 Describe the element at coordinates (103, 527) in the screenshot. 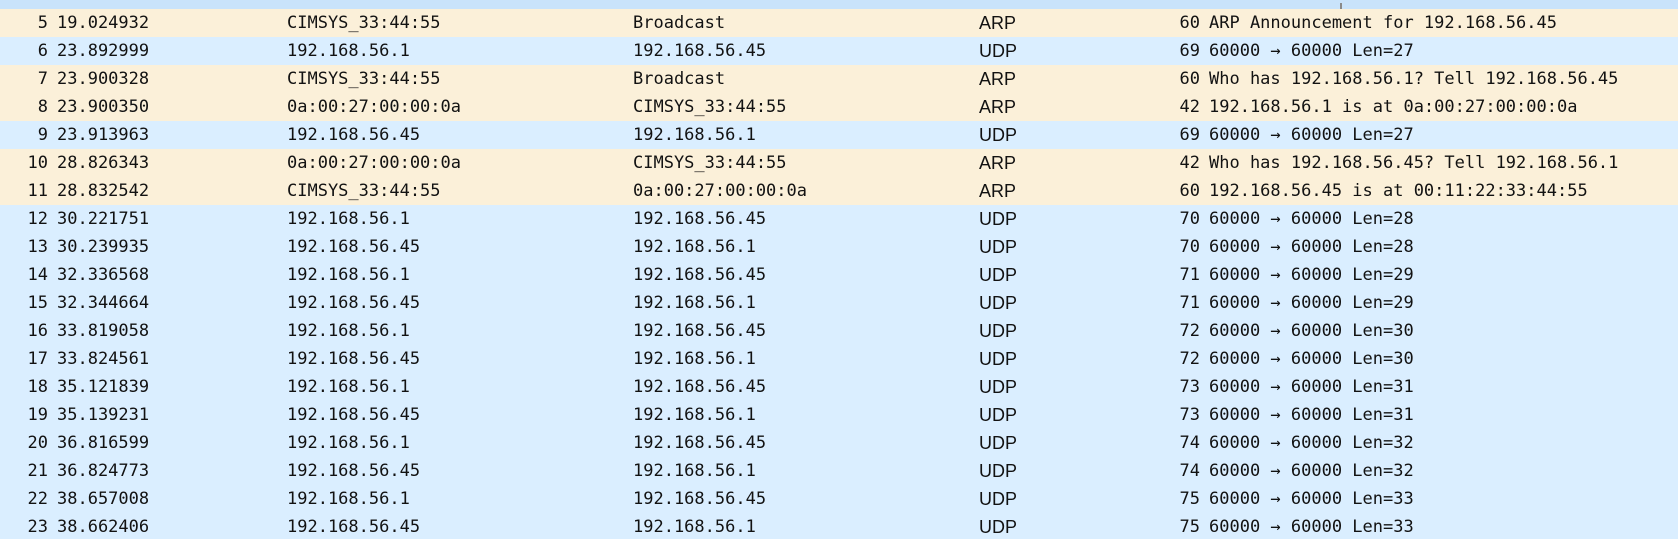

I see `packet-time: 38.662406` at that location.